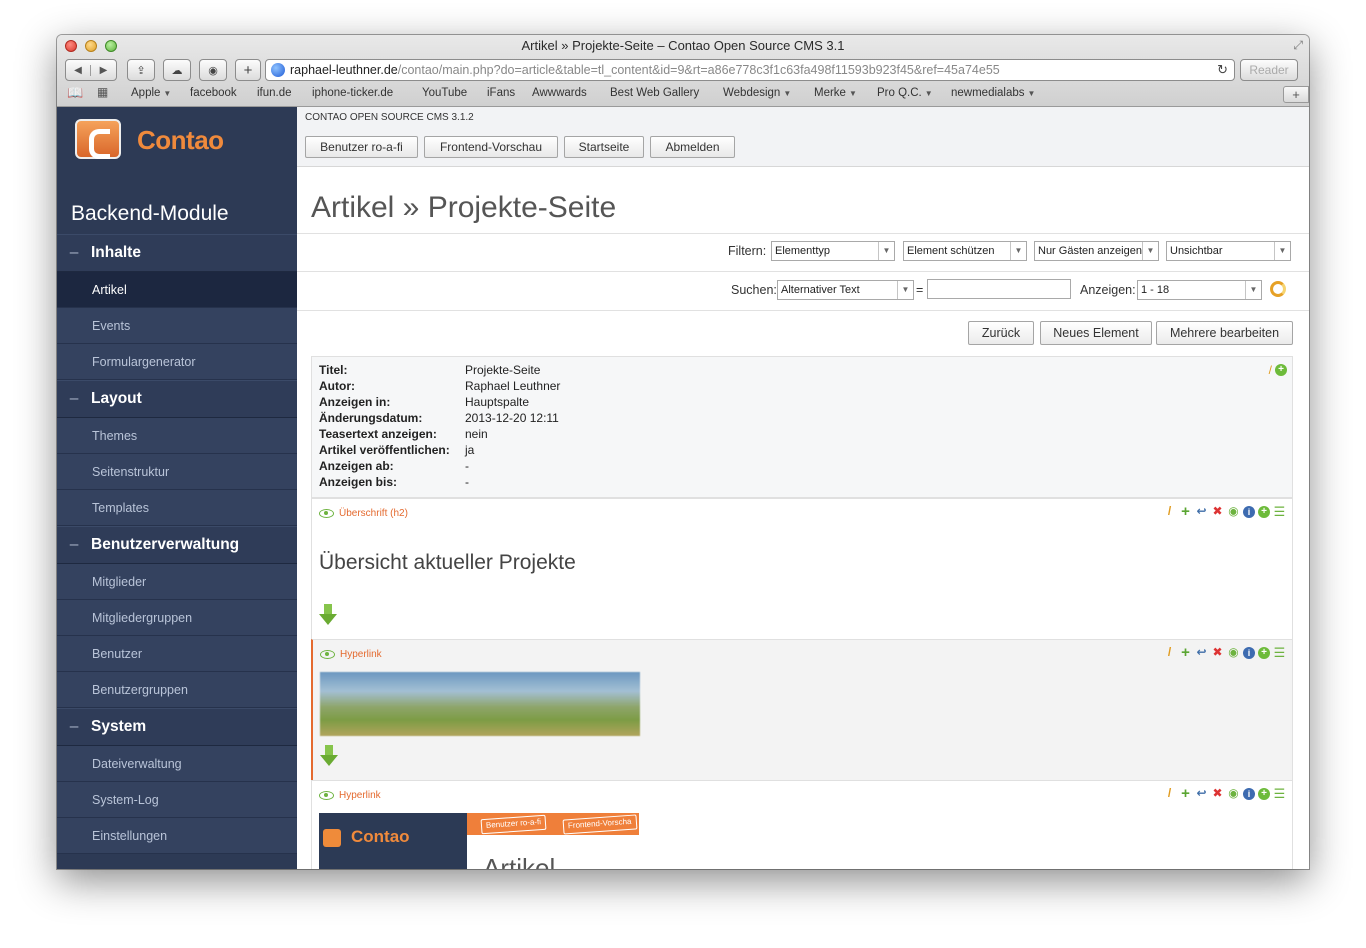  Describe the element at coordinates (177, 472) in the screenshot. I see `sidebar-item-seitenstruktur: Seitenstruktur` at that location.